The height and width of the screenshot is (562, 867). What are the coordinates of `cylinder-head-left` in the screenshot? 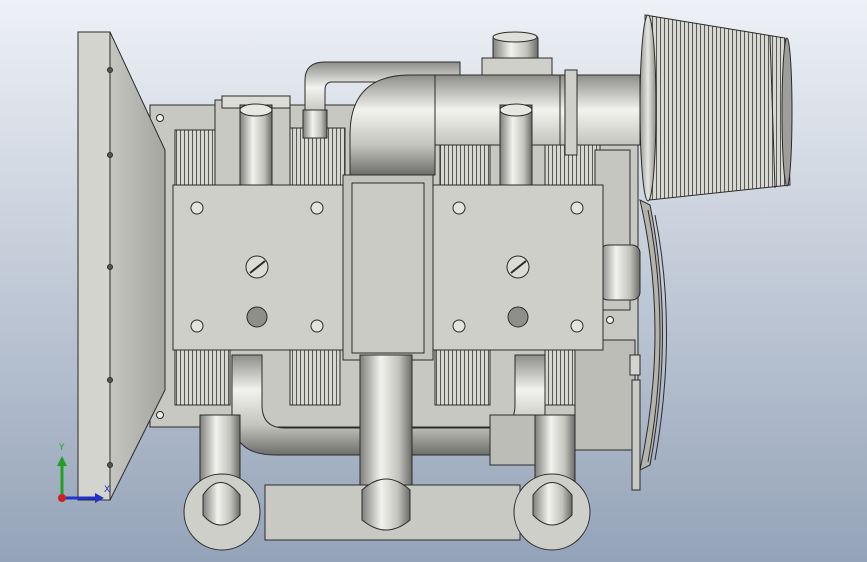 It's located at (258, 267).